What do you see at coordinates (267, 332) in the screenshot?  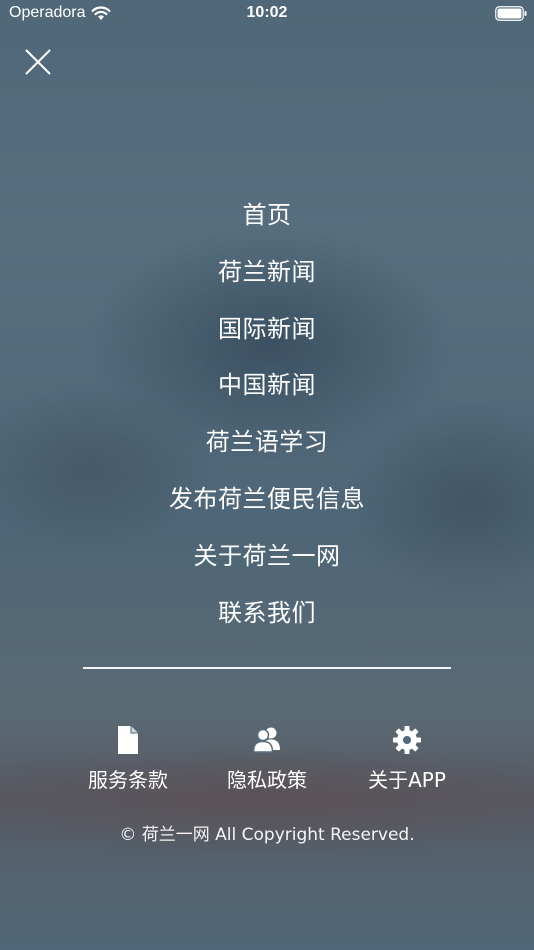 I see `menu-item-international-news: 国际新闻` at bounding box center [267, 332].